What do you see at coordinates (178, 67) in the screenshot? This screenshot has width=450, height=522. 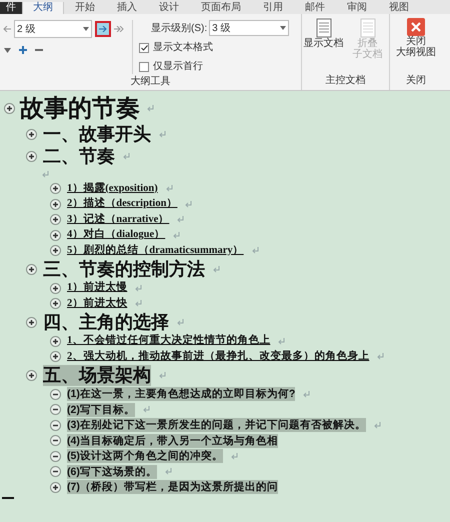 I see `checkbox-label: 仅显示首行` at bounding box center [178, 67].